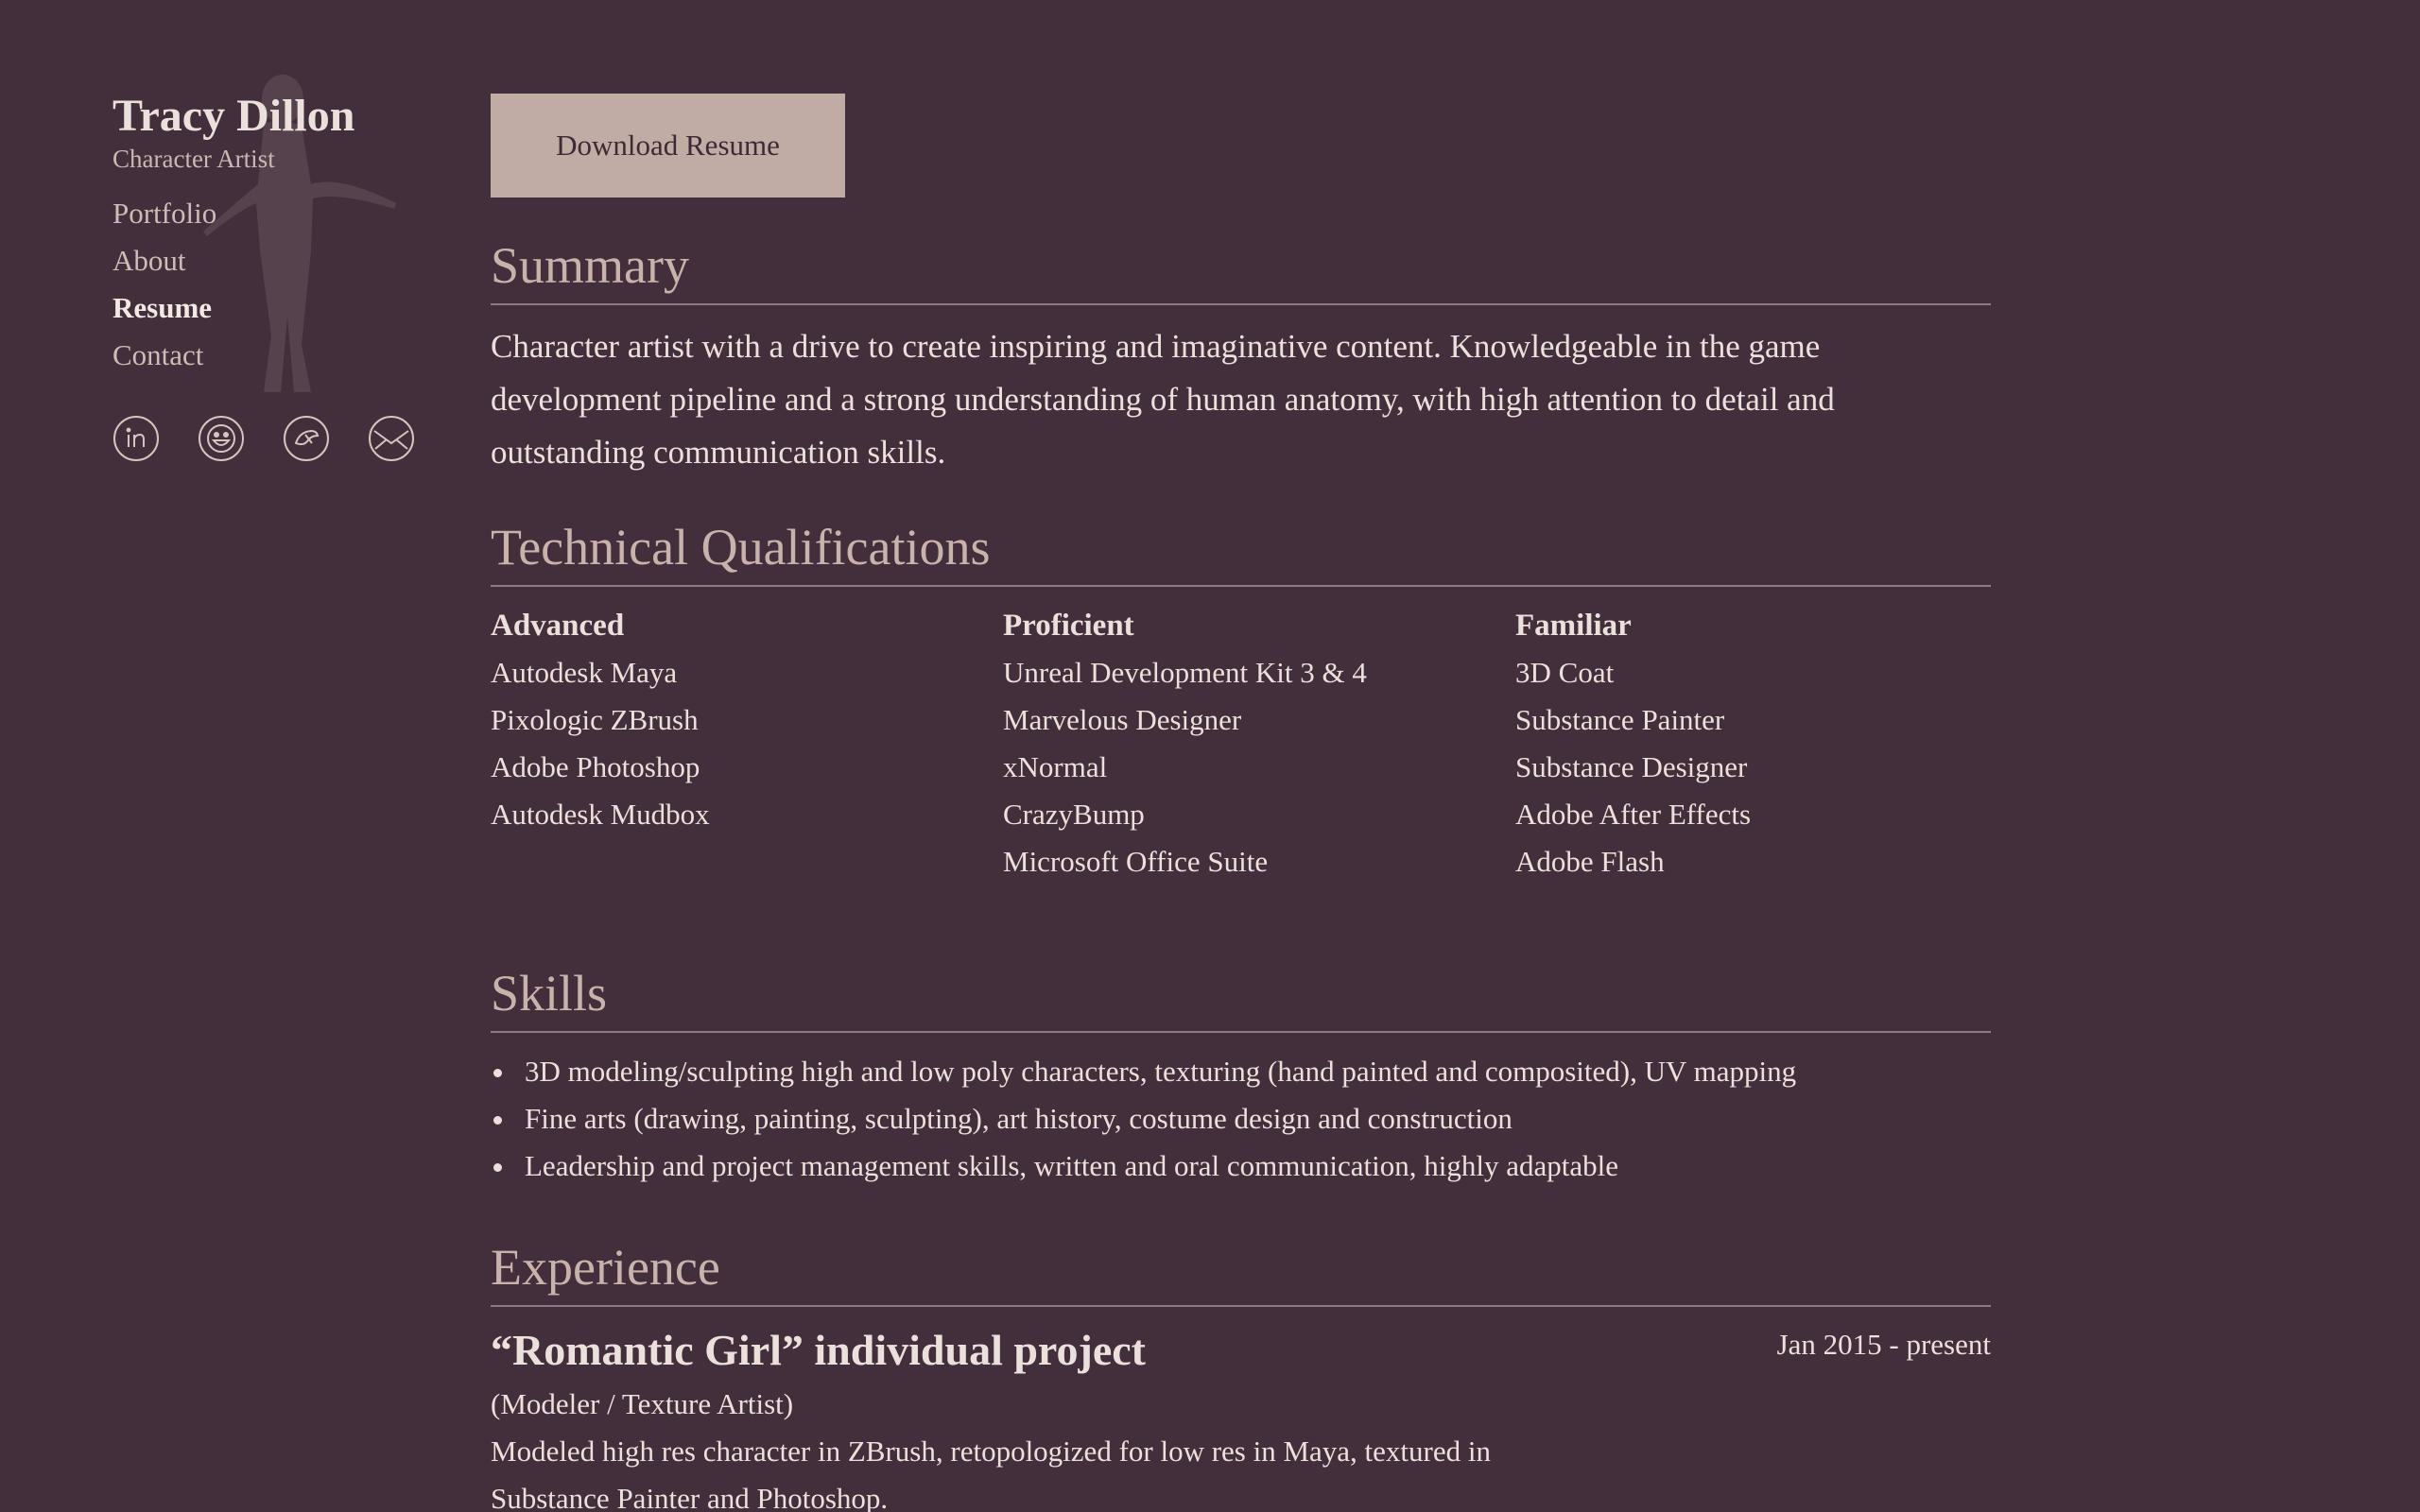 The image size is (2420, 1512). Describe the element at coordinates (273, 355) in the screenshot. I see `nav-item-contact: Contact` at that location.